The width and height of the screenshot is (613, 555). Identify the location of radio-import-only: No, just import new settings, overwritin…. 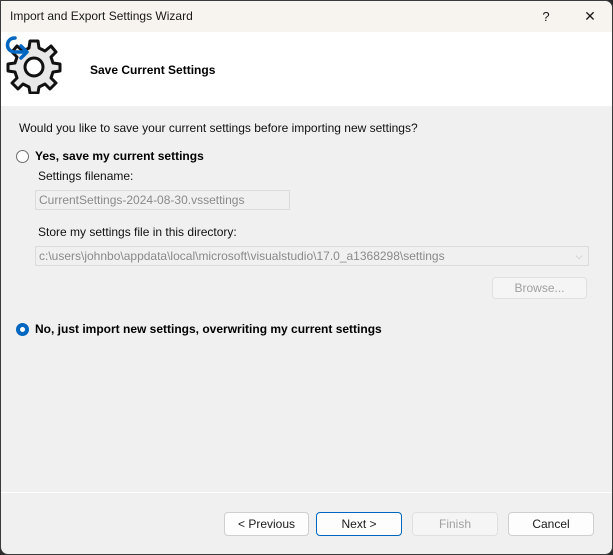
(199, 329).